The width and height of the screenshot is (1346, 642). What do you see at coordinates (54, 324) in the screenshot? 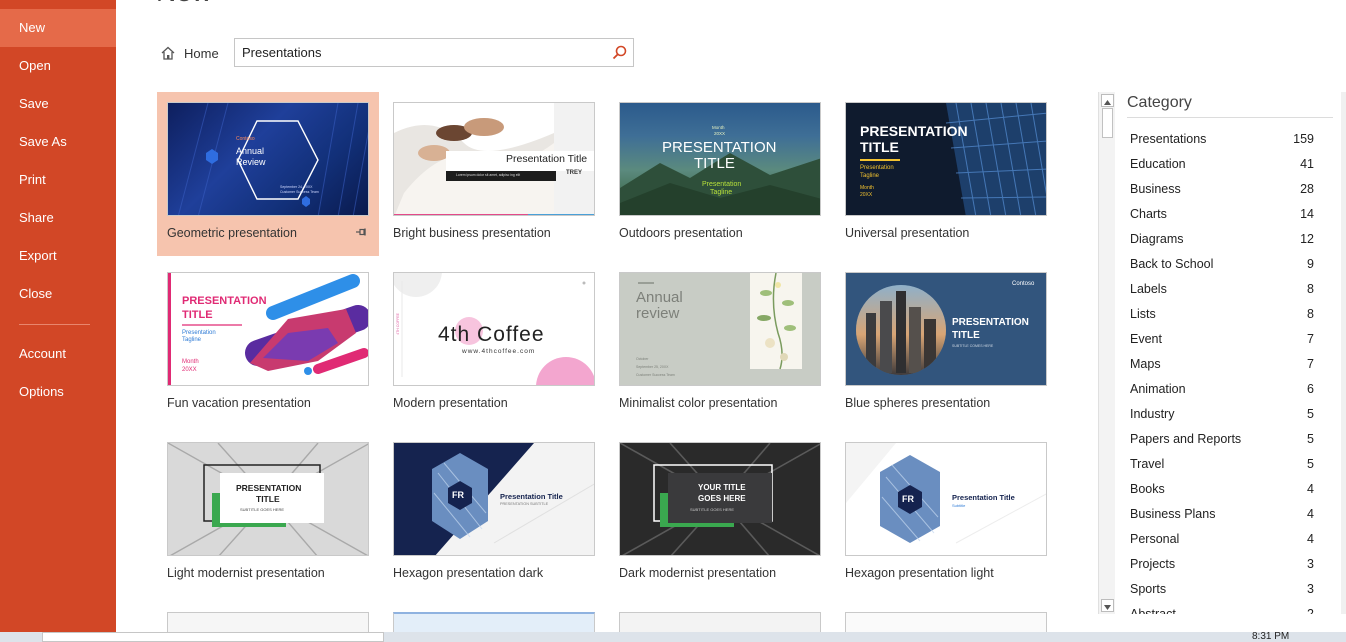
I see `sidebar-divider` at bounding box center [54, 324].